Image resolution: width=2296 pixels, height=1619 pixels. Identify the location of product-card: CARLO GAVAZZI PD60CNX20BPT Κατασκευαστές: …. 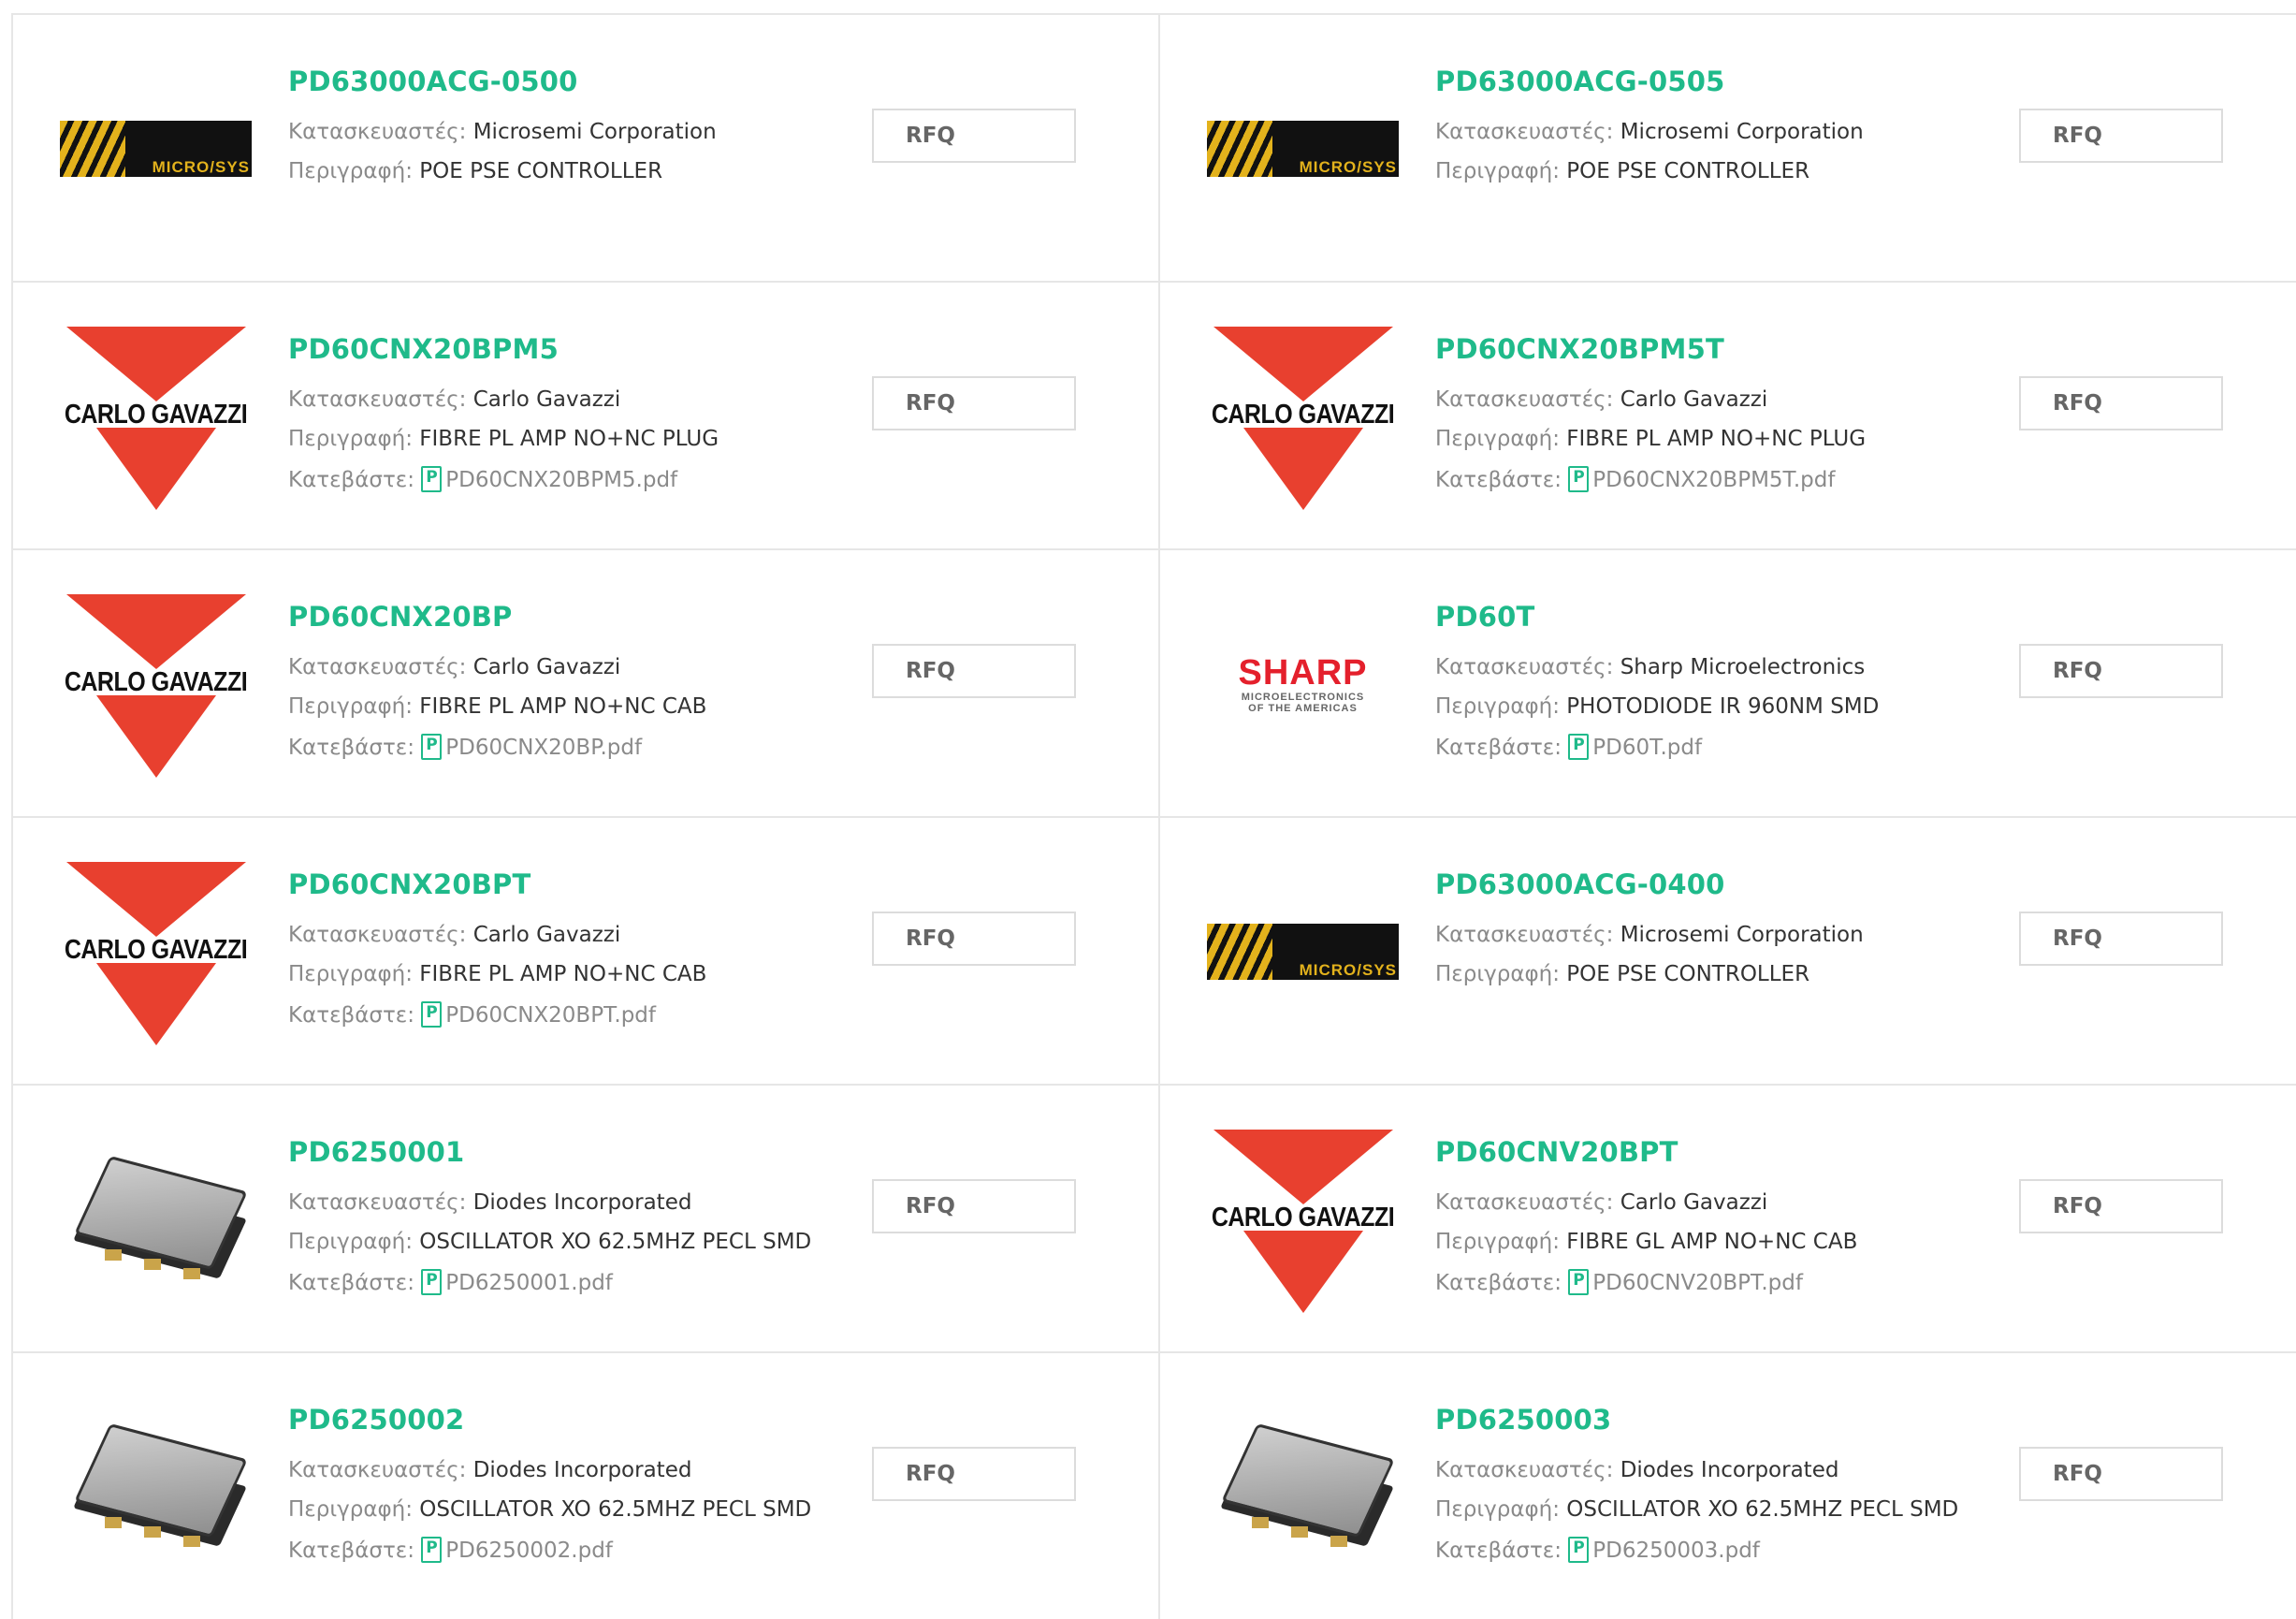
(586, 952).